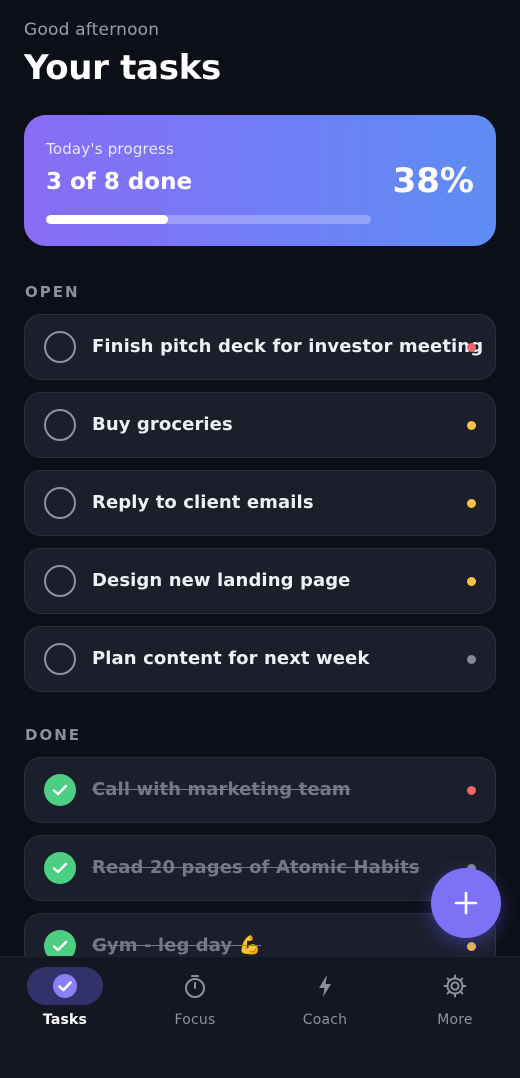 The width and height of the screenshot is (520, 1078). Describe the element at coordinates (122, 68) in the screenshot. I see `page-title: Your tasks` at that location.